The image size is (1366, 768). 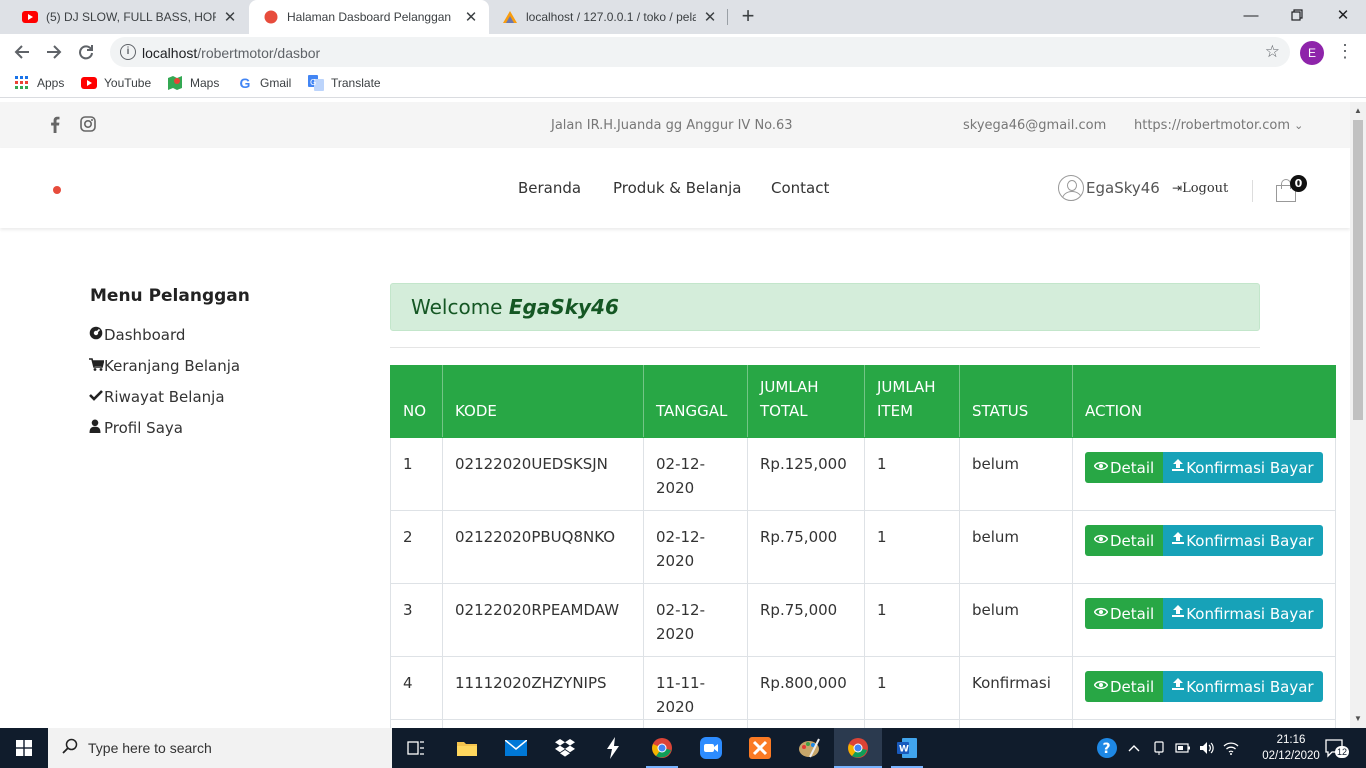 I want to click on paint-icon, so click(x=809, y=748).